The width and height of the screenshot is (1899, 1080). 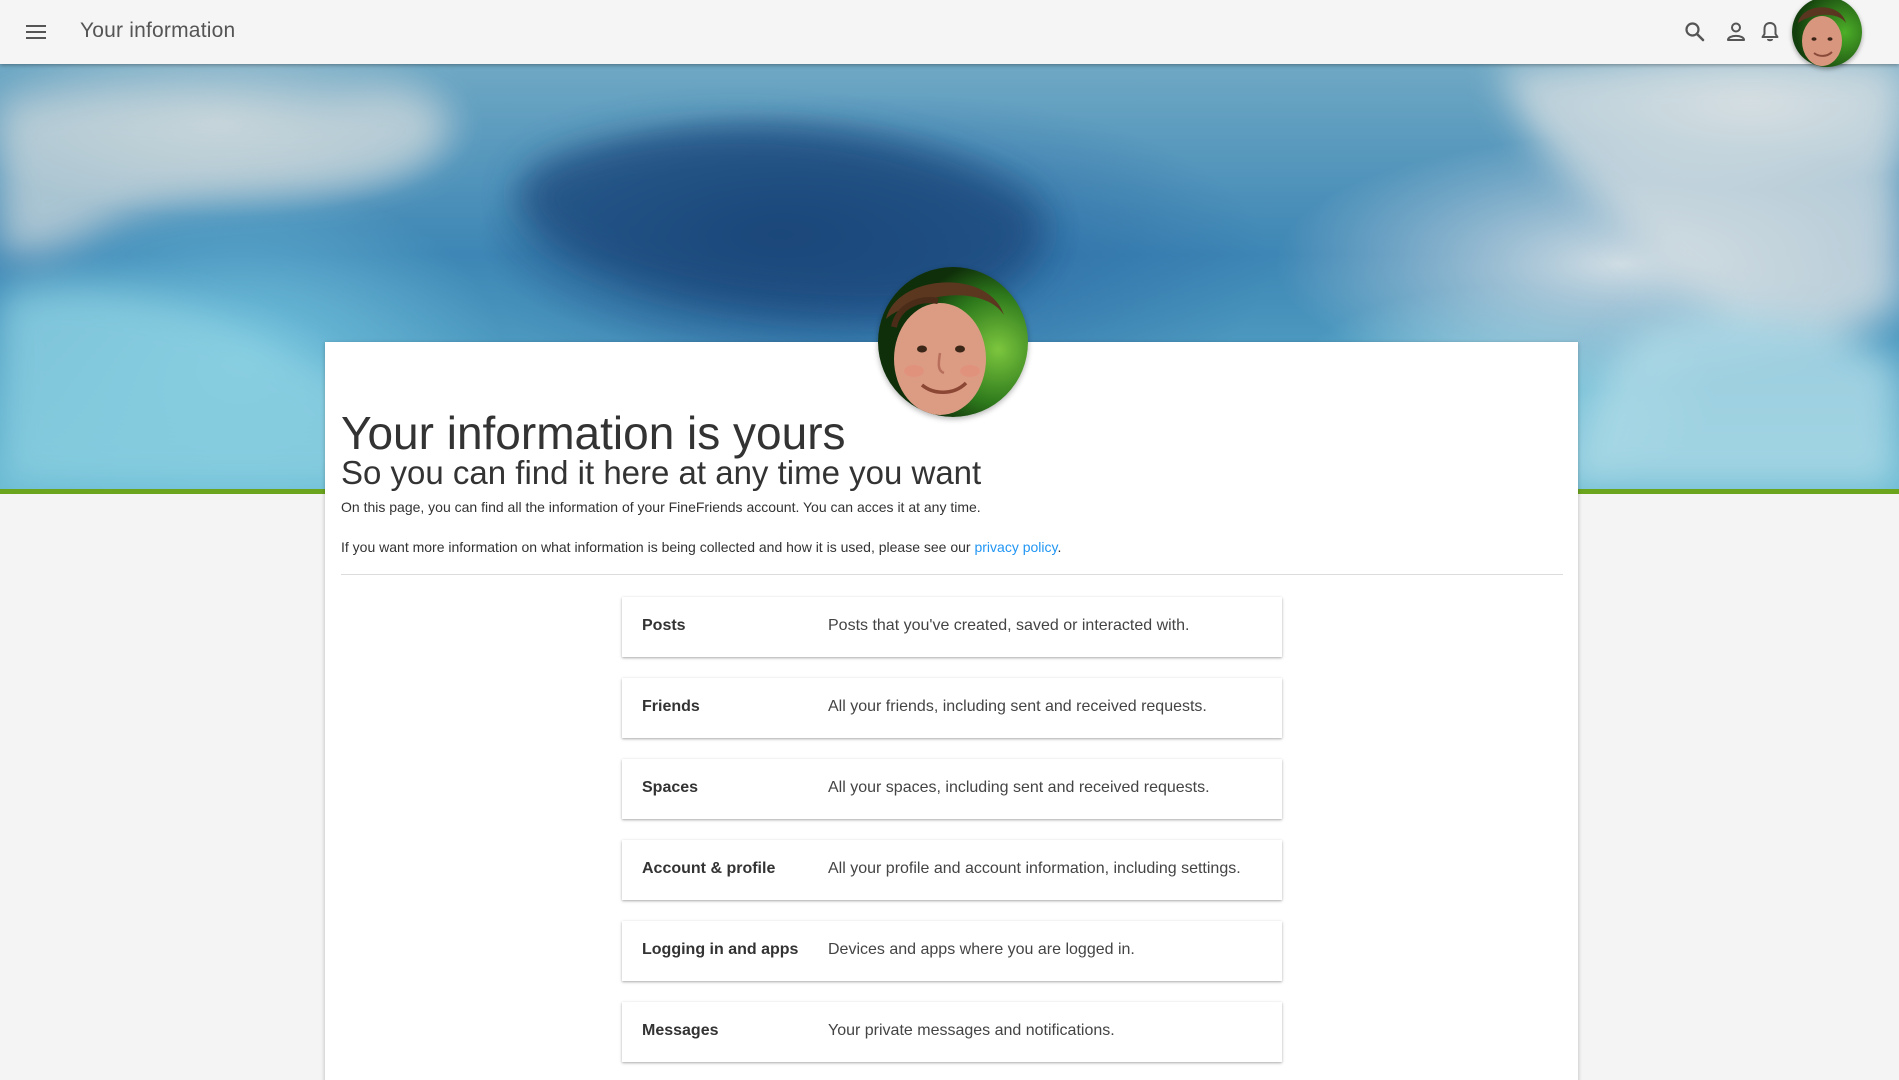 I want to click on bell-icon, so click(x=1770, y=32).